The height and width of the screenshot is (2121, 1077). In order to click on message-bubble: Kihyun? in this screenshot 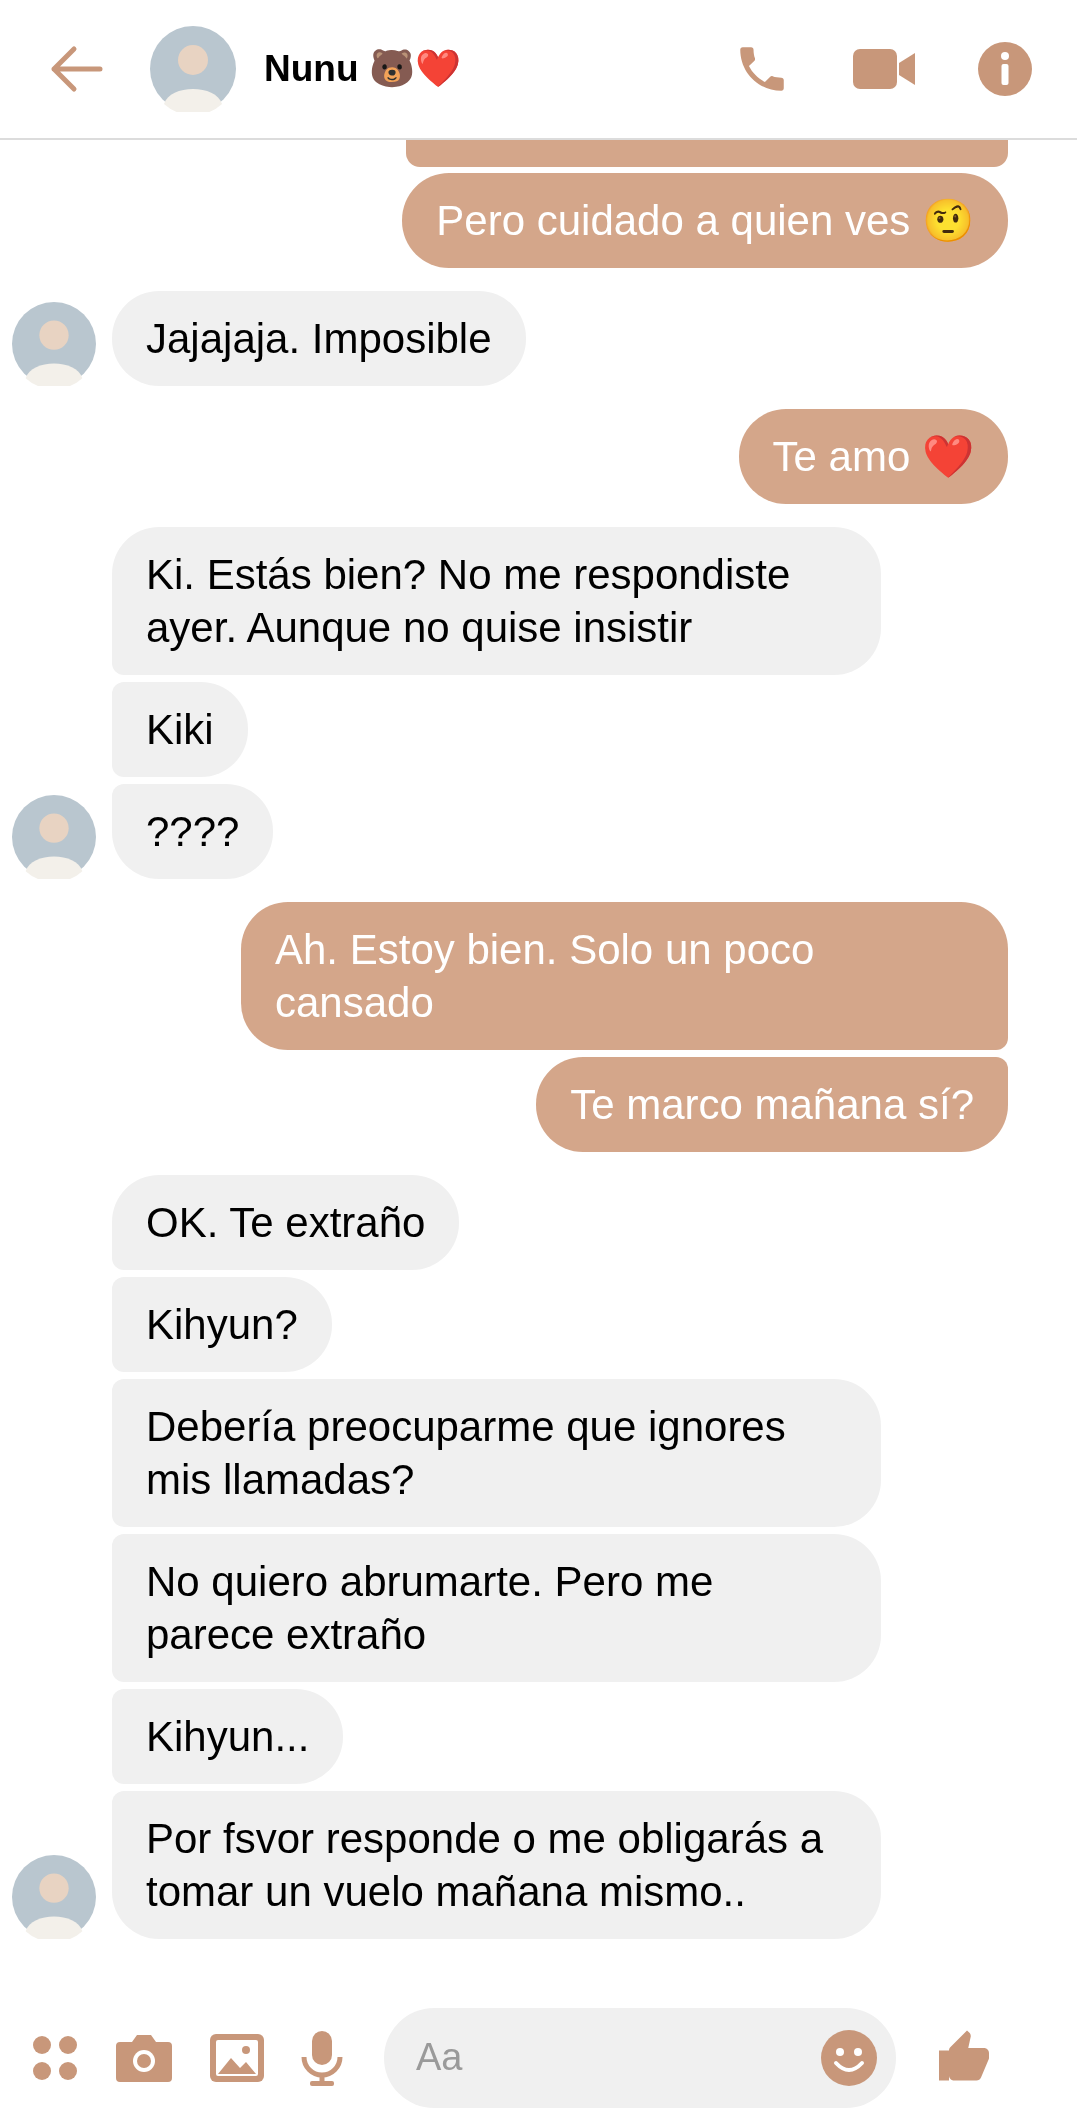, I will do `click(222, 1324)`.